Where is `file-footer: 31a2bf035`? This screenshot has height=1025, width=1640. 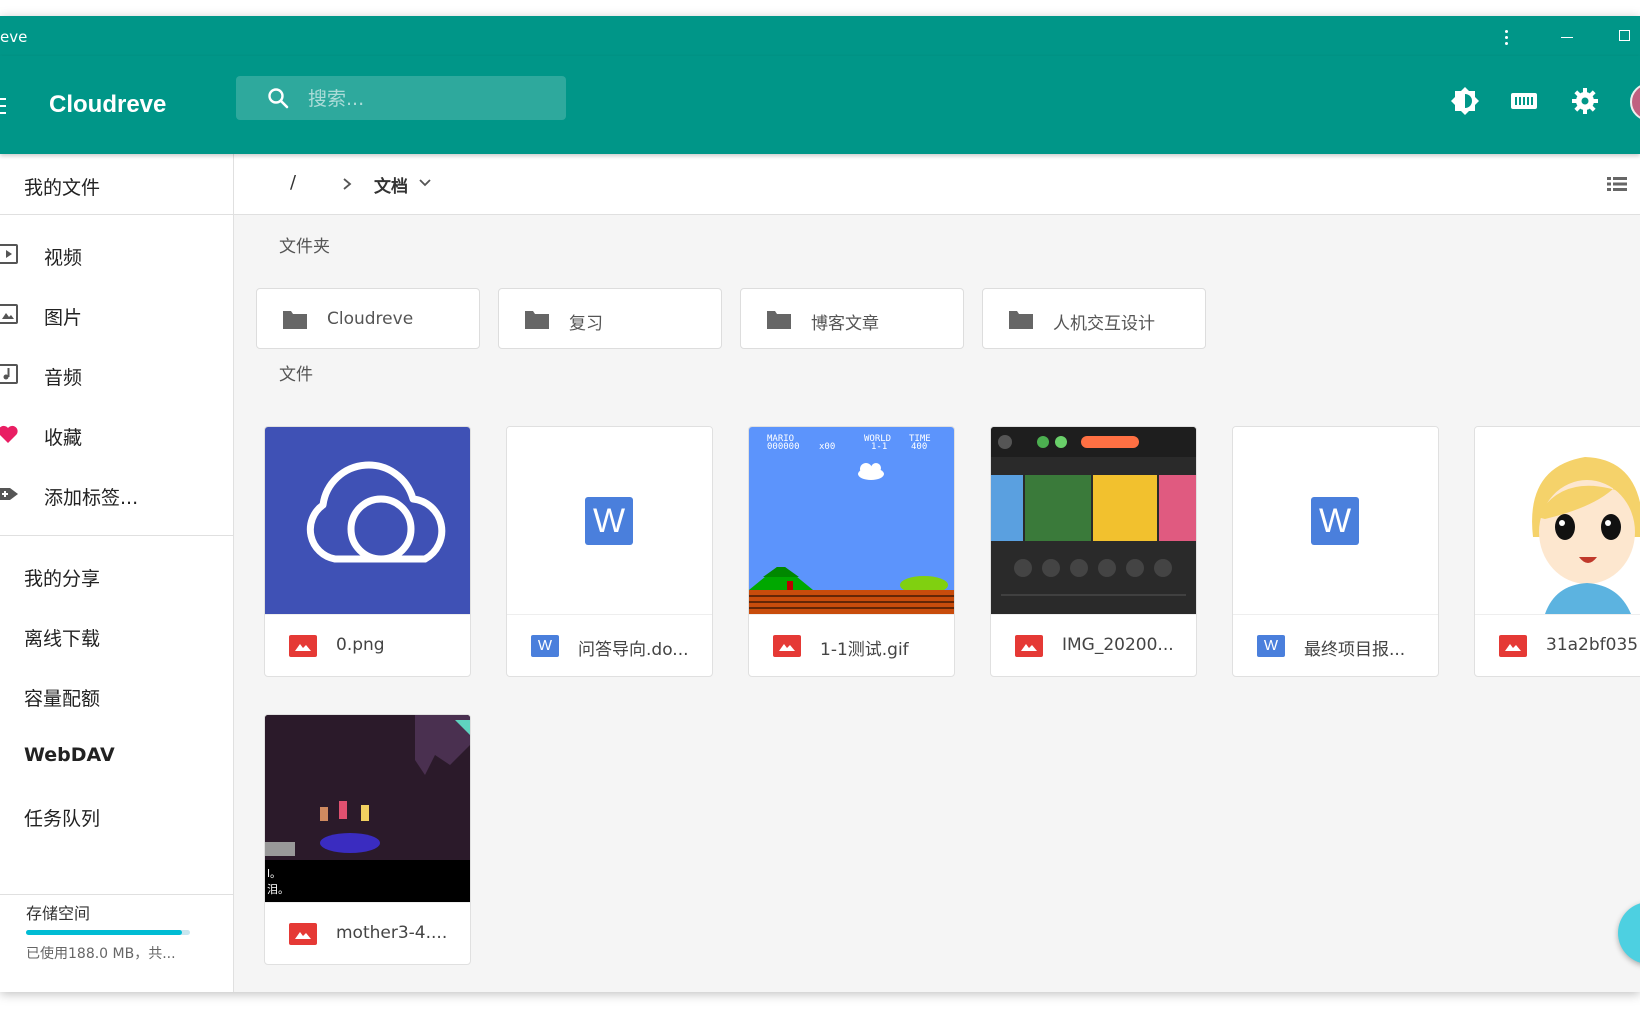 file-footer: 31a2bf035 is located at coordinates (1557, 645).